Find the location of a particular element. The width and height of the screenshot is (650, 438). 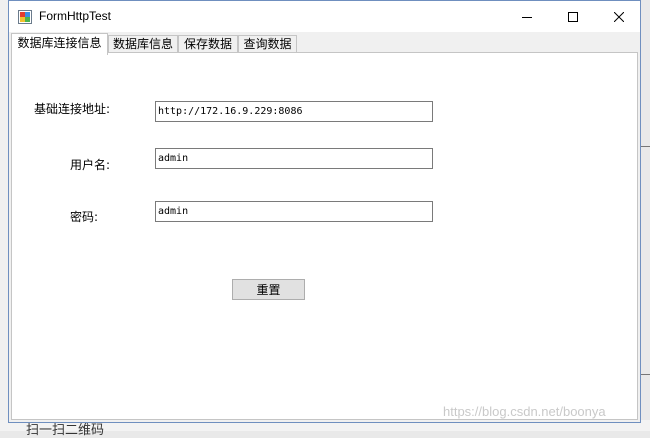

tab-db-connection: 数据库连接信息 is located at coordinates (59, 44).